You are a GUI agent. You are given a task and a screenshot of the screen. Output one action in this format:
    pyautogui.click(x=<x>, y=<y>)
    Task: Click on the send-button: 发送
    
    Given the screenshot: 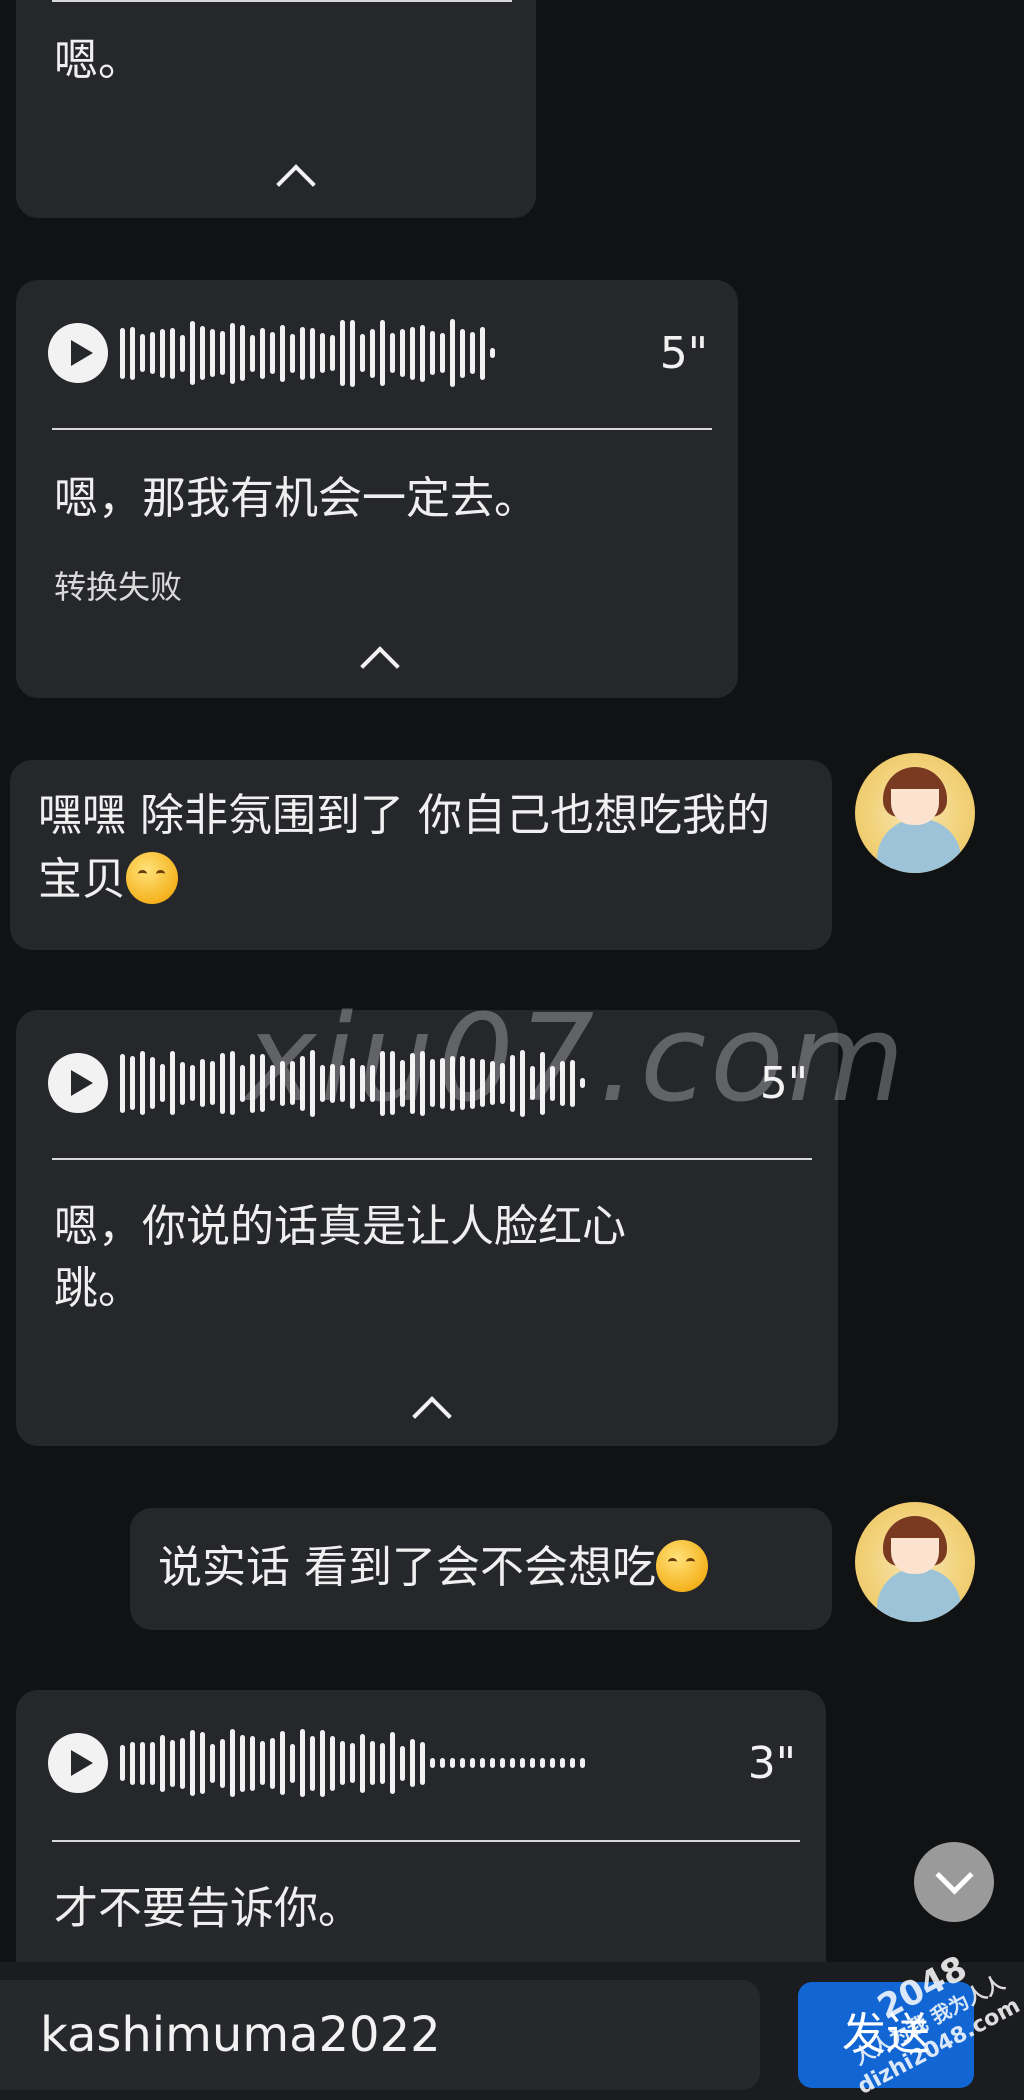 What is the action you would take?
    pyautogui.click(x=886, y=2035)
    